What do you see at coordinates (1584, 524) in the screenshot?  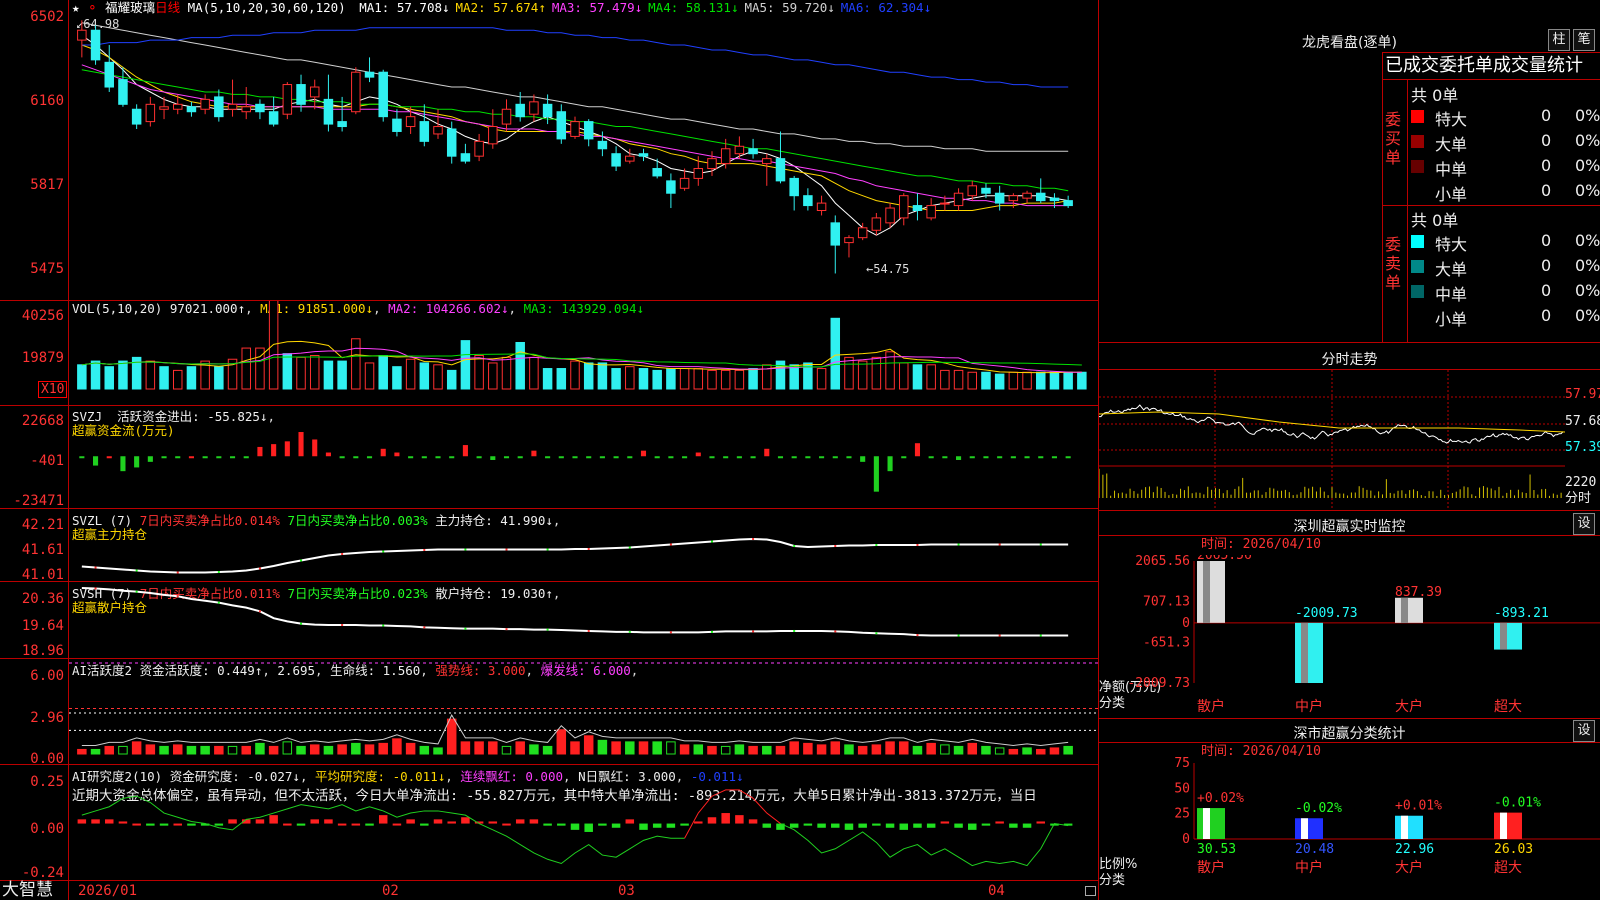 I see `monitor-settings-button: 设` at bounding box center [1584, 524].